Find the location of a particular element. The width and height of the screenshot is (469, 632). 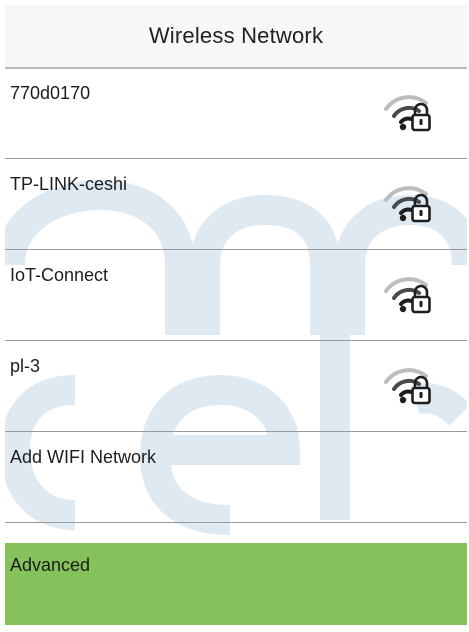

network-item-iot-connect: IoT-Connect is located at coordinates (236, 296).